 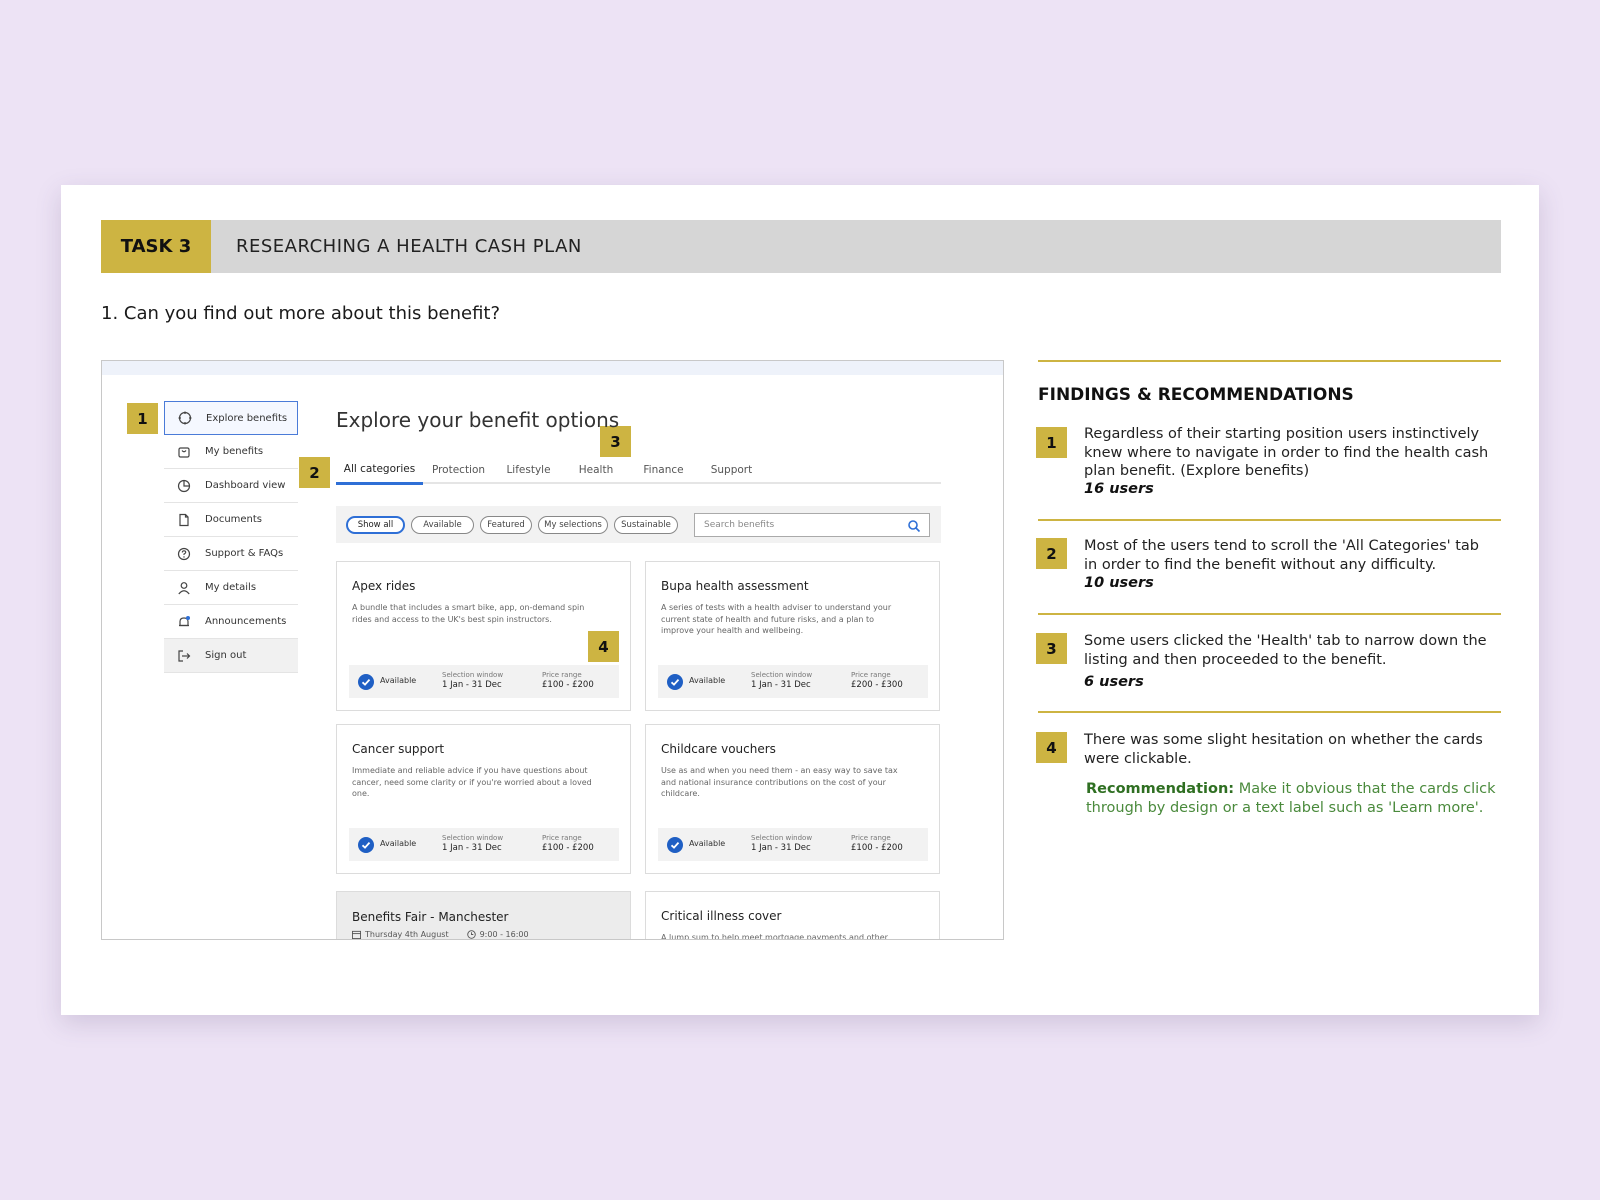 What do you see at coordinates (384, 586) in the screenshot?
I see `card-title: Apex rides` at bounding box center [384, 586].